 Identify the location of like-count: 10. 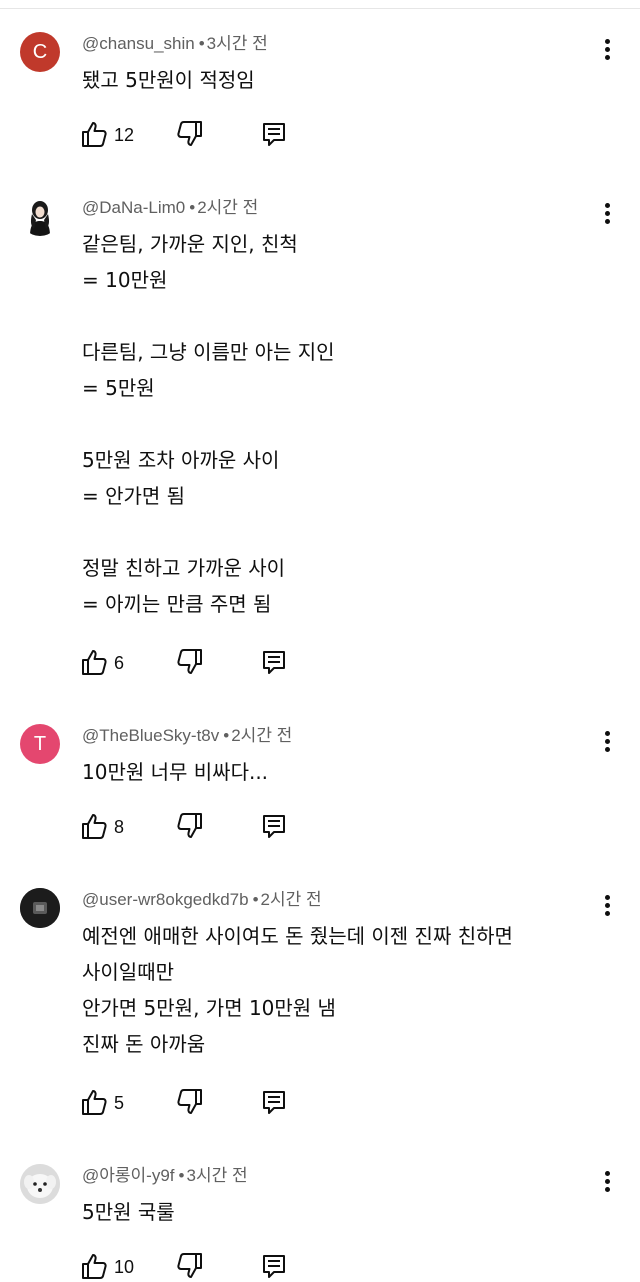
(124, 1267).